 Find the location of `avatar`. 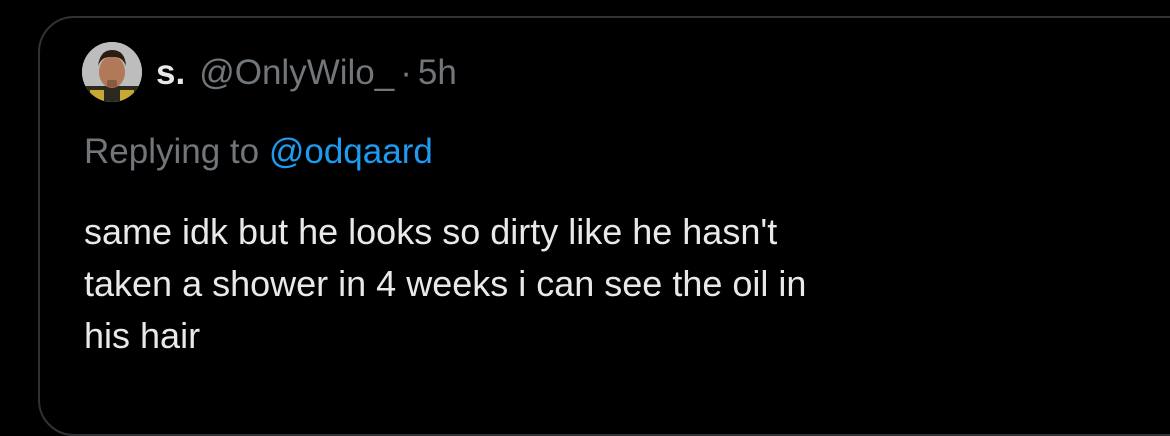

avatar is located at coordinates (112, 72).